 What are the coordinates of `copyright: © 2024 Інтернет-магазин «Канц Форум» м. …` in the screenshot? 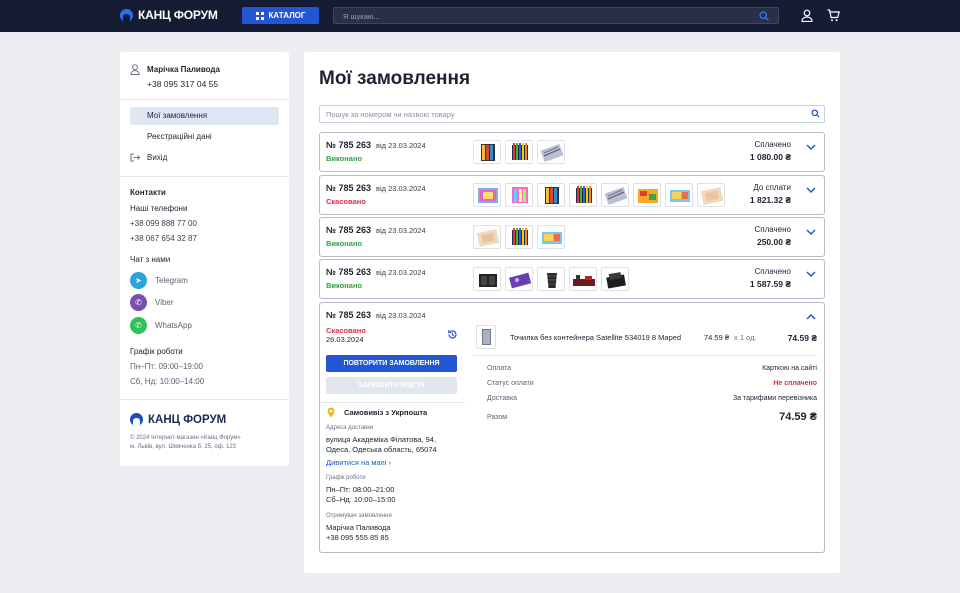 It's located at (185, 443).